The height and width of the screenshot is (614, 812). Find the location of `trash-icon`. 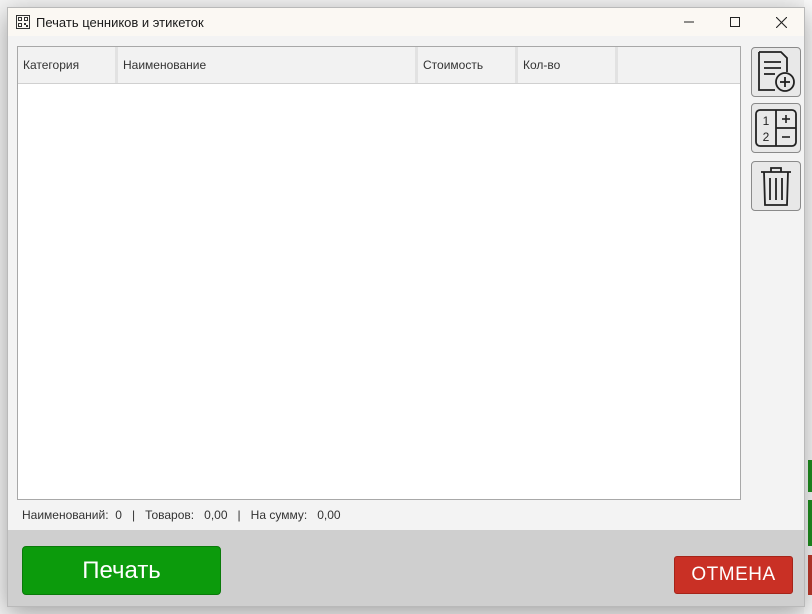

trash-icon is located at coordinates (776, 186).